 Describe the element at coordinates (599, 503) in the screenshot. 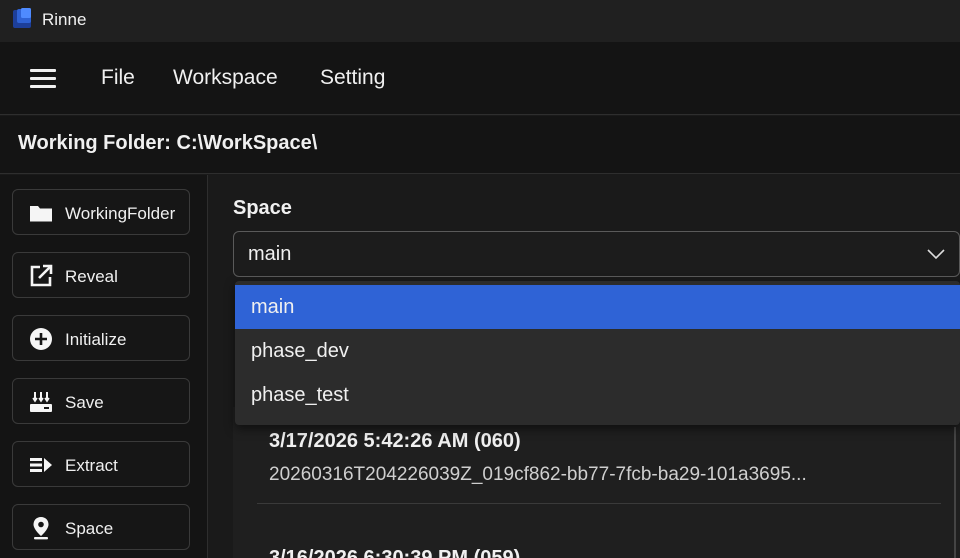

I see `divider` at that location.